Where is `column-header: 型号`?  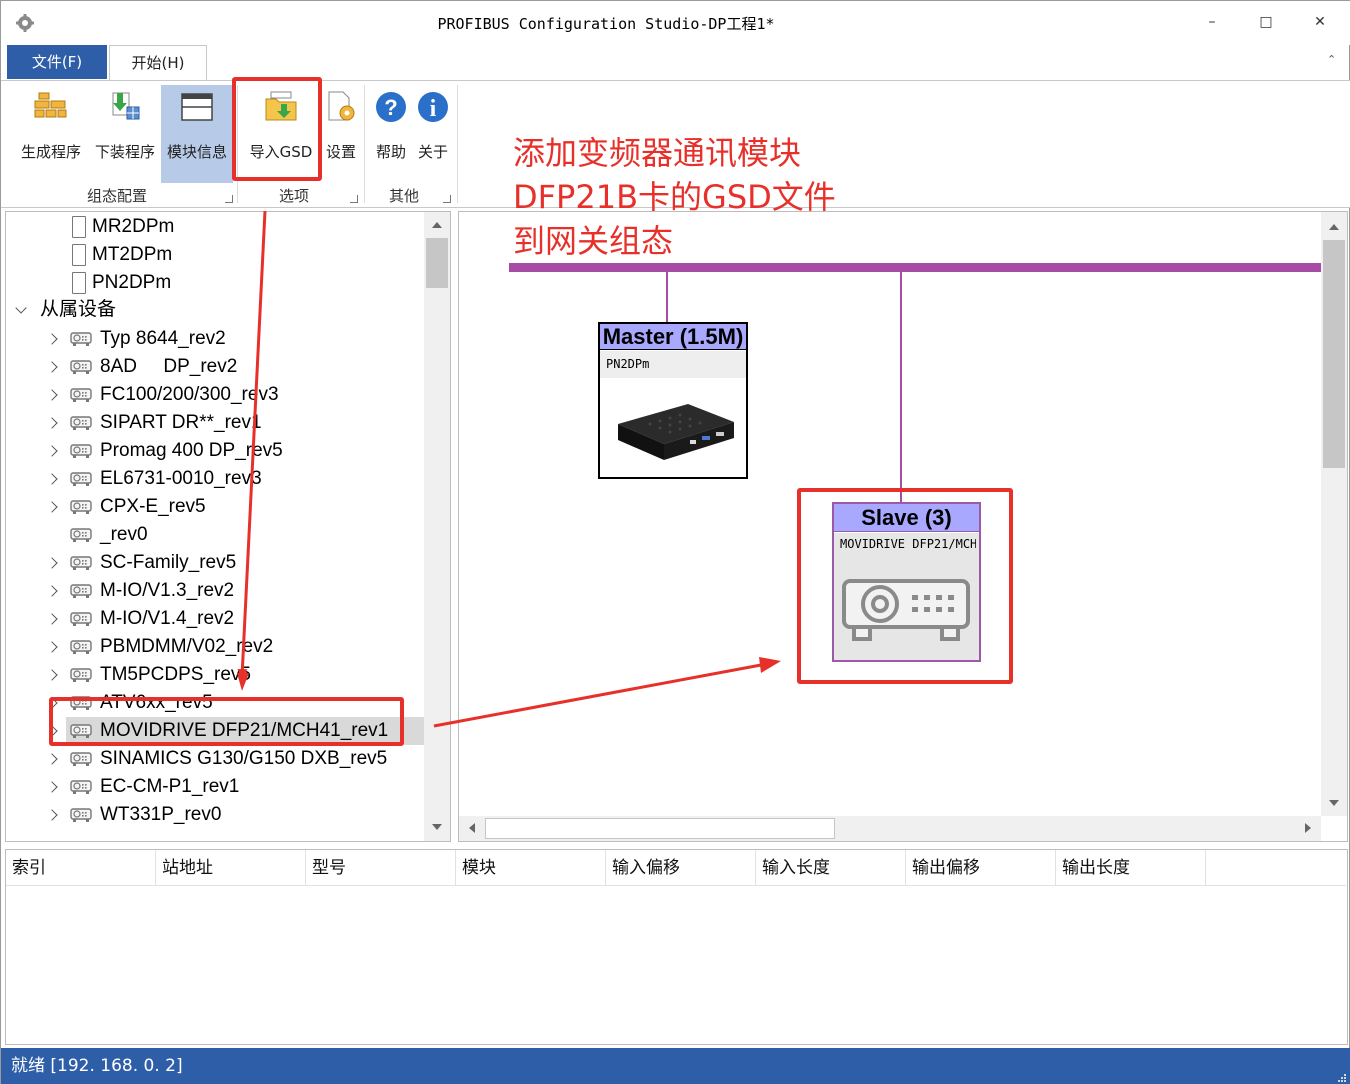
column-header: 型号 is located at coordinates (381, 868).